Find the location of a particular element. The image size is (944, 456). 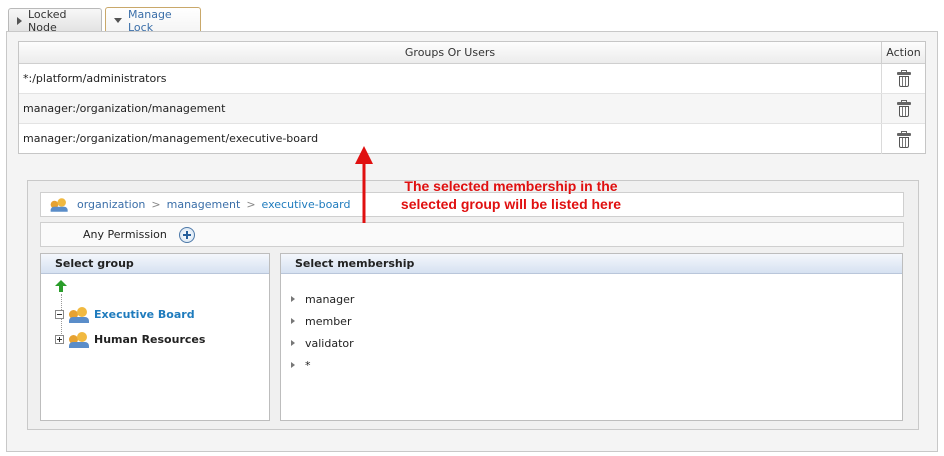

tree-node-executive-board: Executive Board is located at coordinates (162, 314).